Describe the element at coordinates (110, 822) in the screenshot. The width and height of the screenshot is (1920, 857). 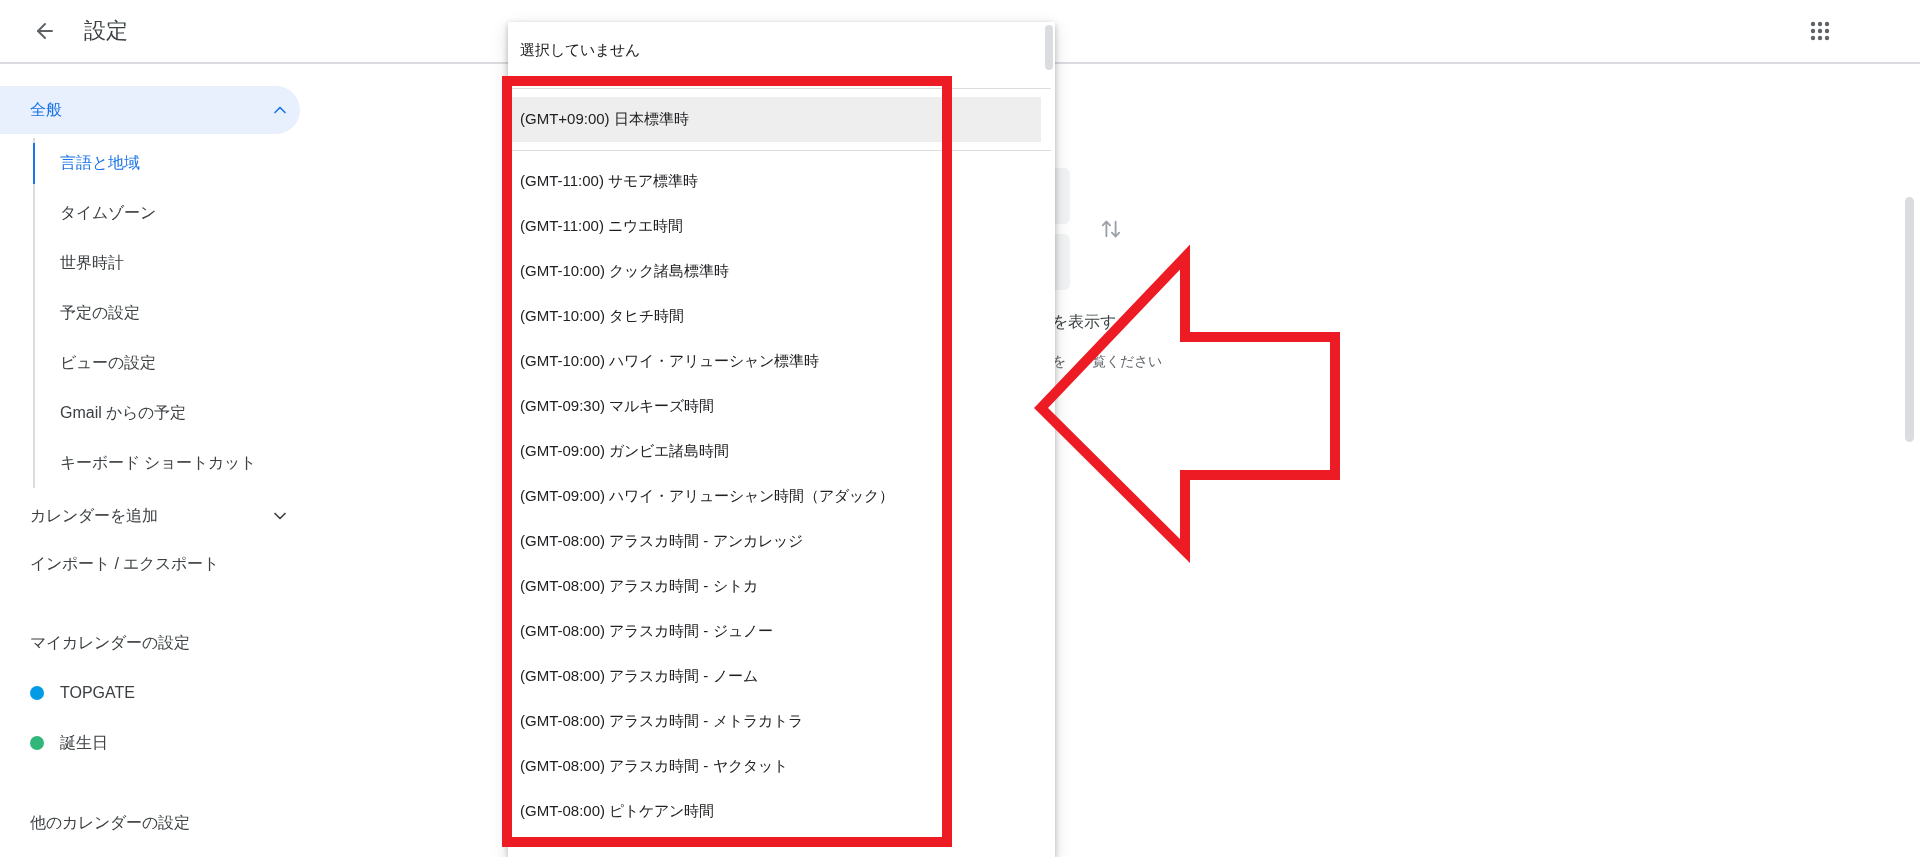
I see `section-heading: 他のカレンダーの設定` at that location.